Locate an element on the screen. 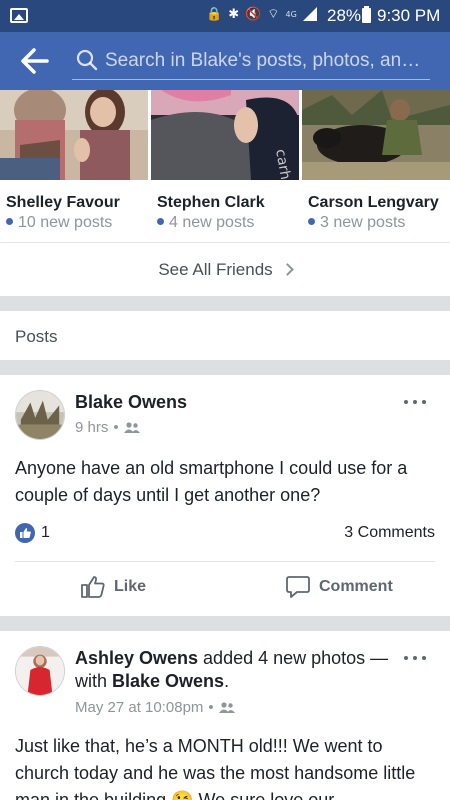 The image size is (450, 800). wifi-icon: ⌔ is located at coordinates (273, 14).